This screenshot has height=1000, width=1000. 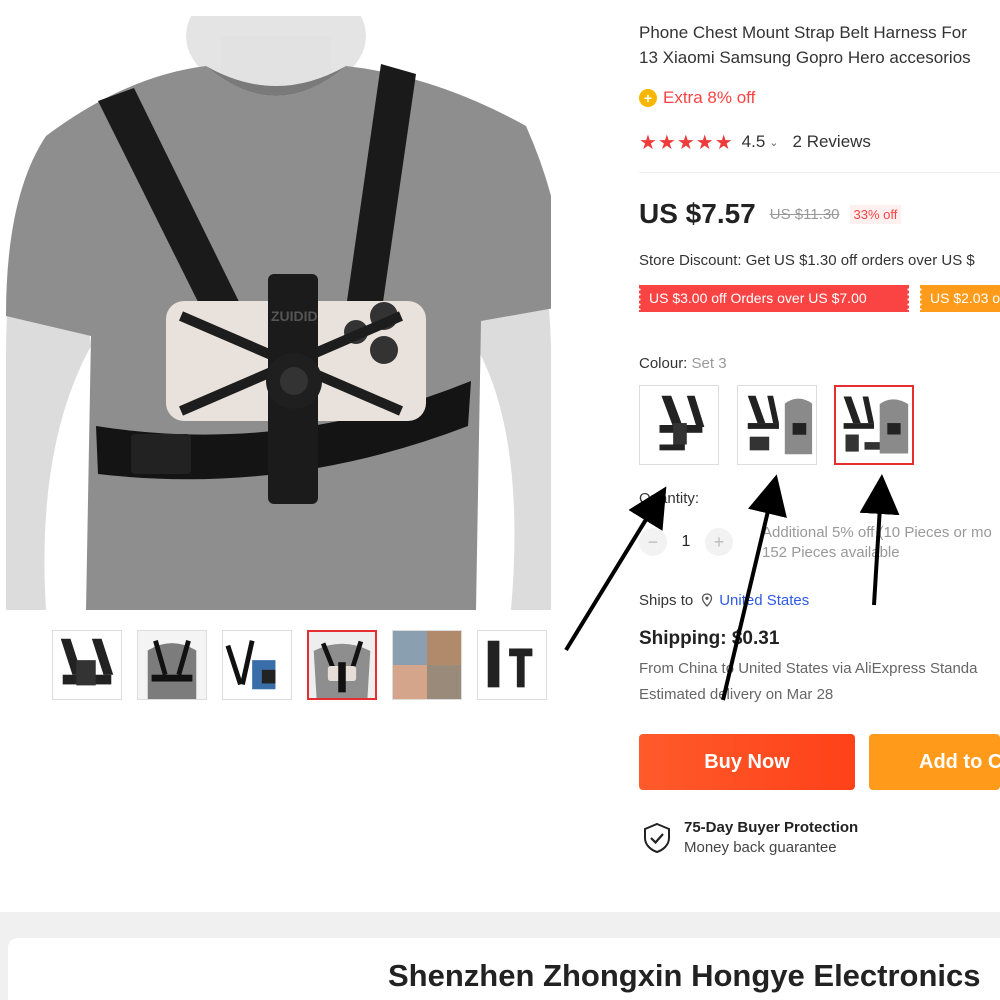 What do you see at coordinates (666, 600) in the screenshot?
I see `ships-to-label: Ships to` at bounding box center [666, 600].